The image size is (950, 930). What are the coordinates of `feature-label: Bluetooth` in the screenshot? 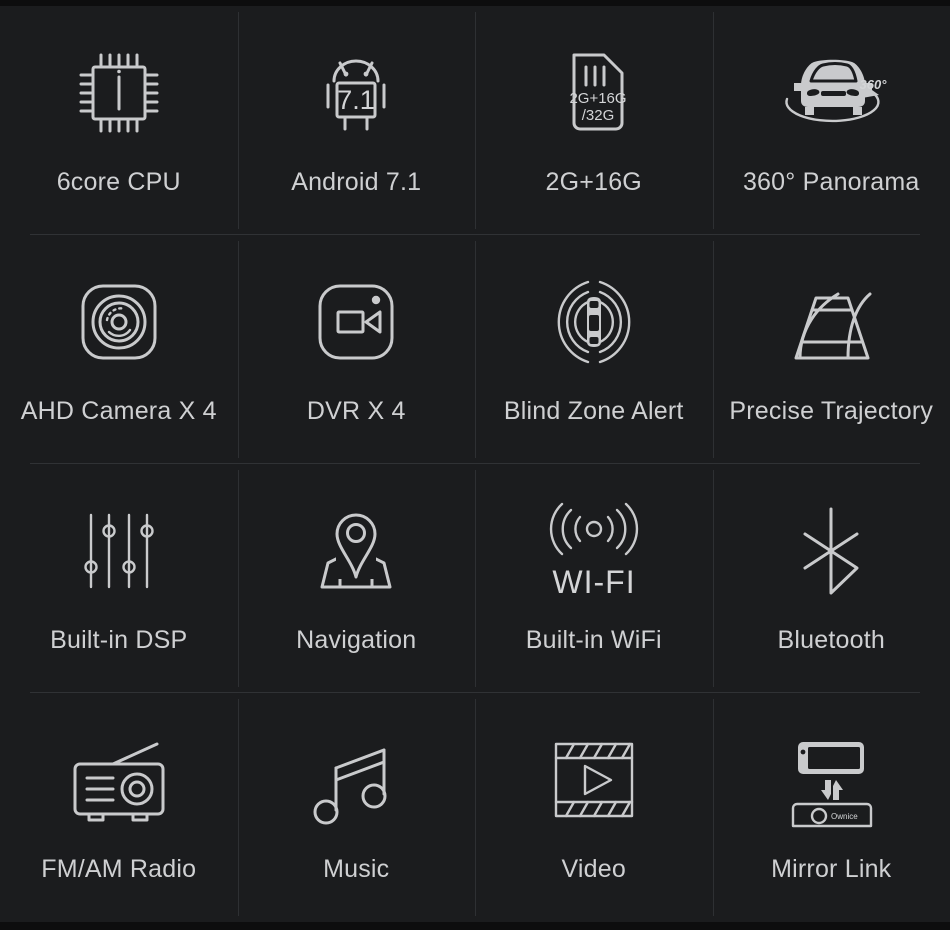 It's located at (831, 640).